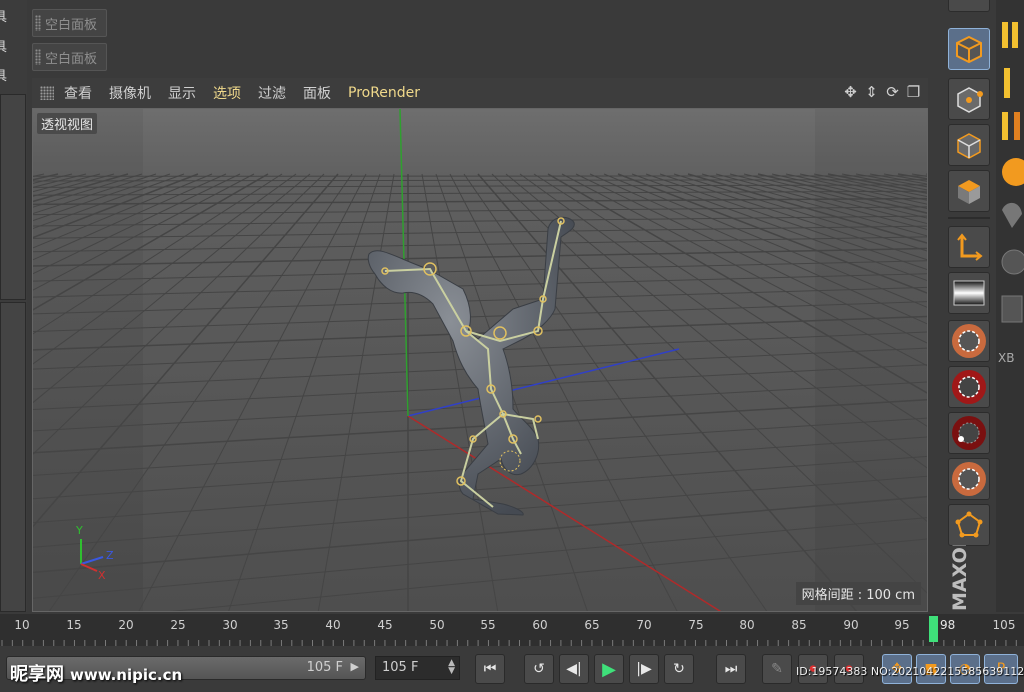 Image resolution: width=1024 pixels, height=692 pixels. I want to click on end-frame-field: 105 F ▲ ▼, so click(417, 668).